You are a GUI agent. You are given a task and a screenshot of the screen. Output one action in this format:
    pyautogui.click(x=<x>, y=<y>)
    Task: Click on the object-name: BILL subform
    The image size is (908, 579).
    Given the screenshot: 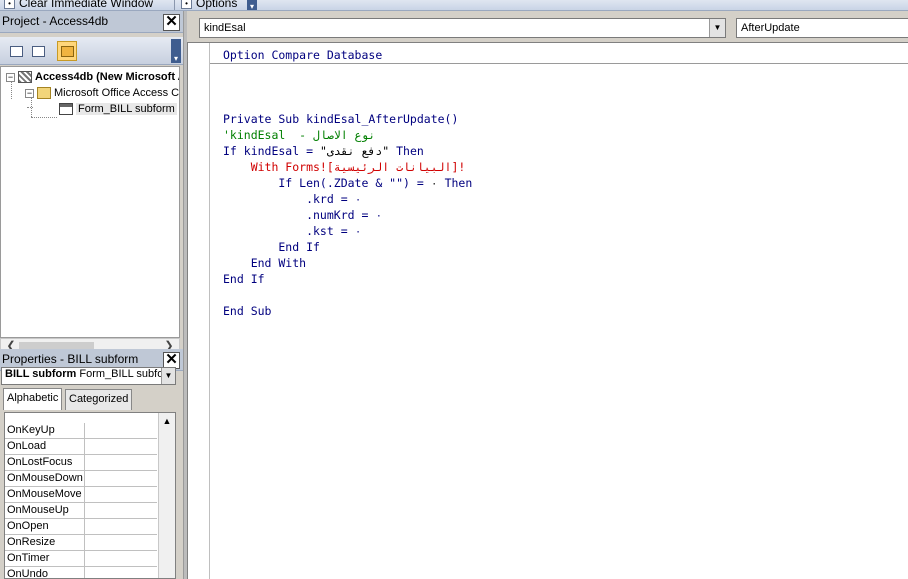 What is the action you would take?
    pyautogui.click(x=41, y=374)
    